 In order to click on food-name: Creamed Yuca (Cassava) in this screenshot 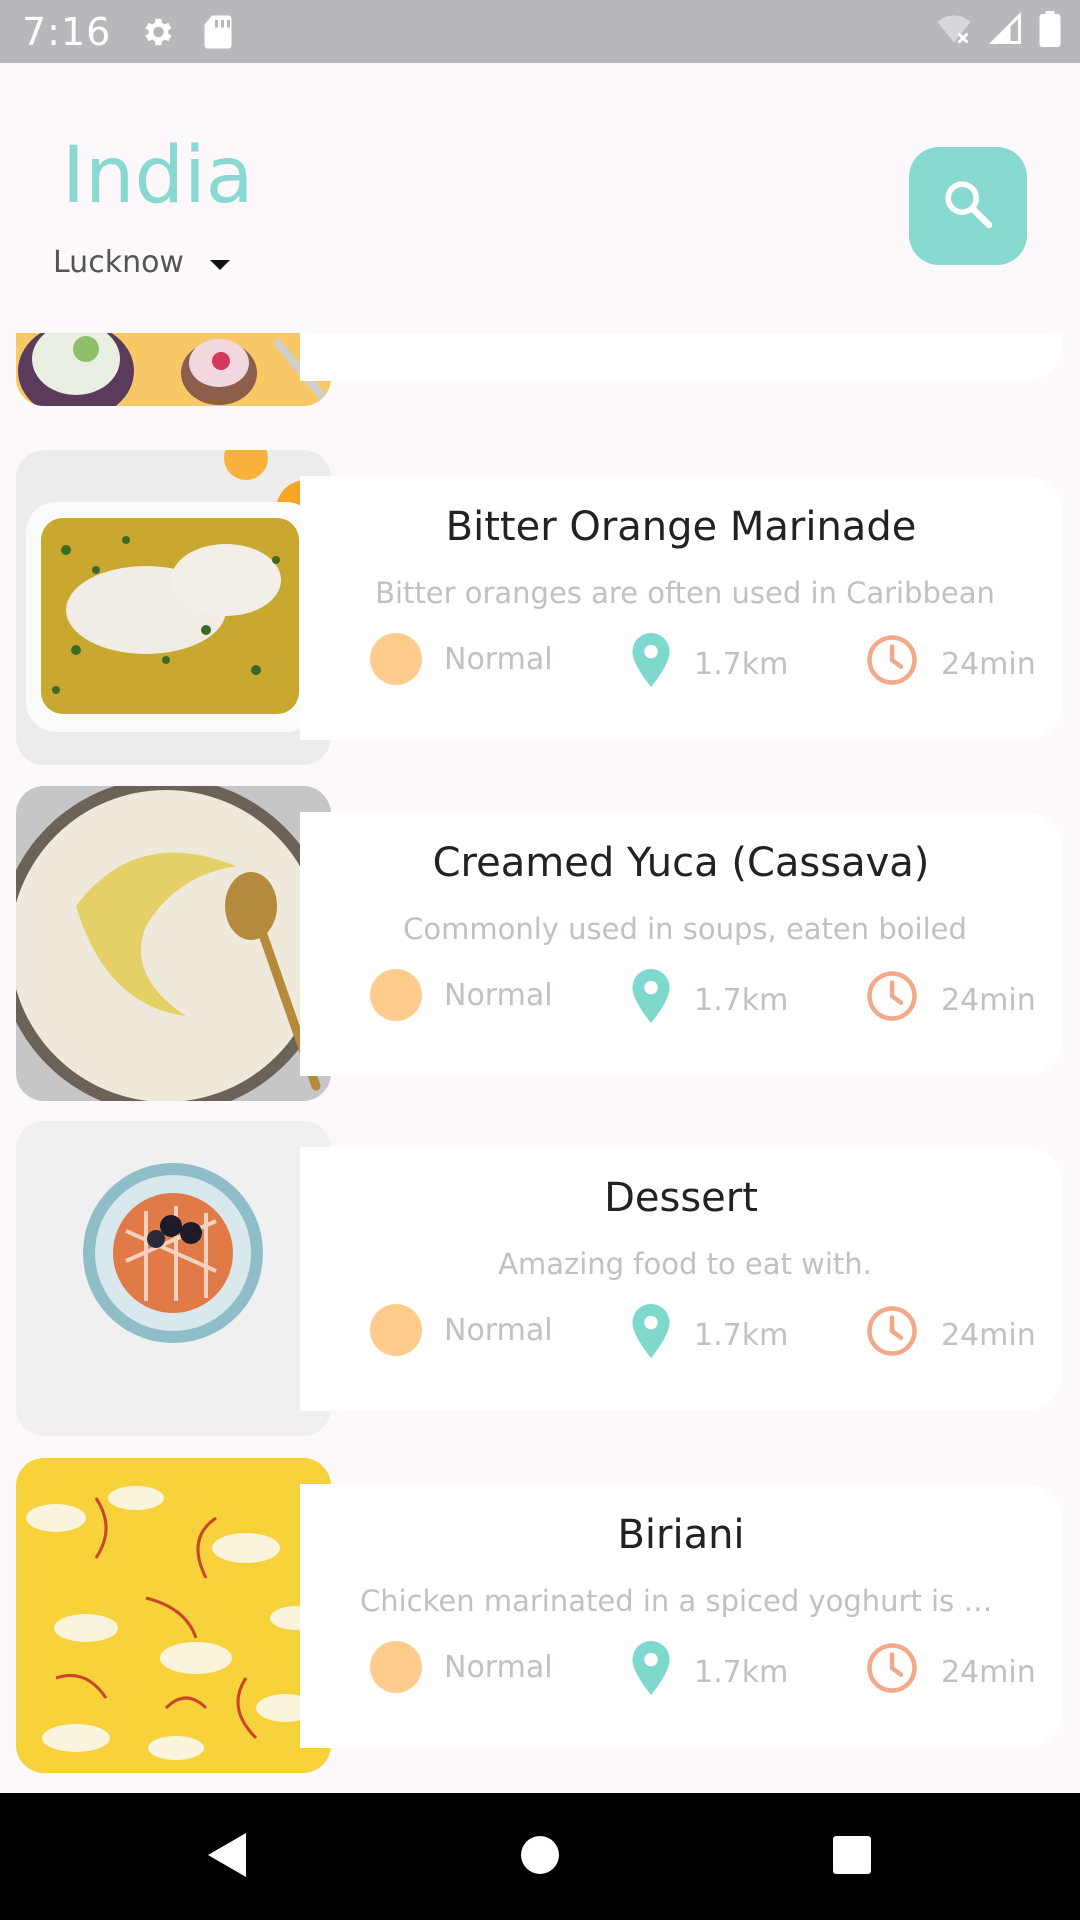, I will do `click(681, 863)`.